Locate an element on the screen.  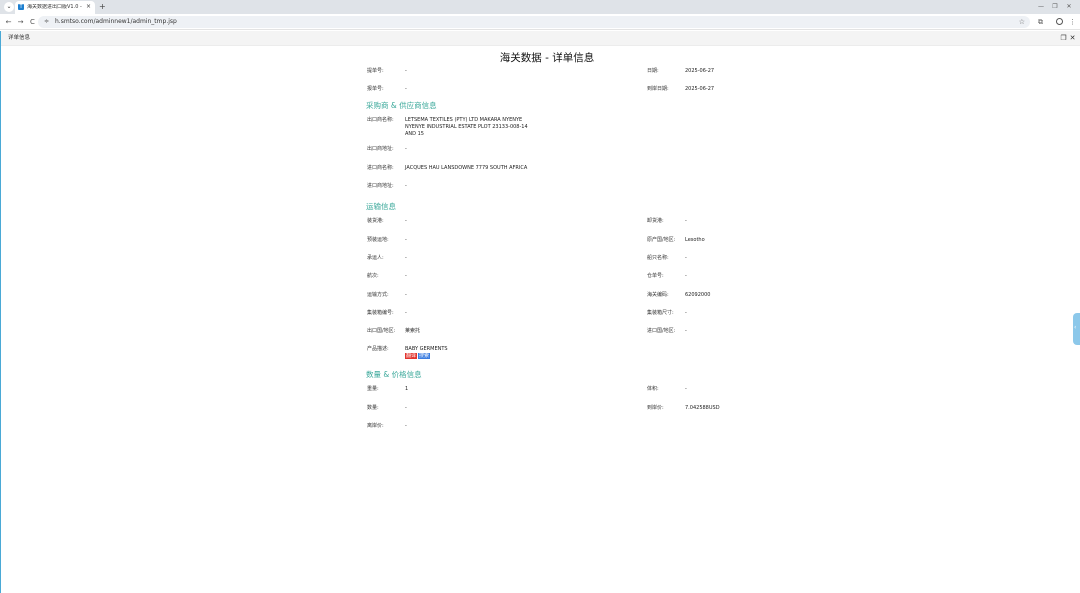
translate-button: 翻译 is located at coordinates (411, 356).